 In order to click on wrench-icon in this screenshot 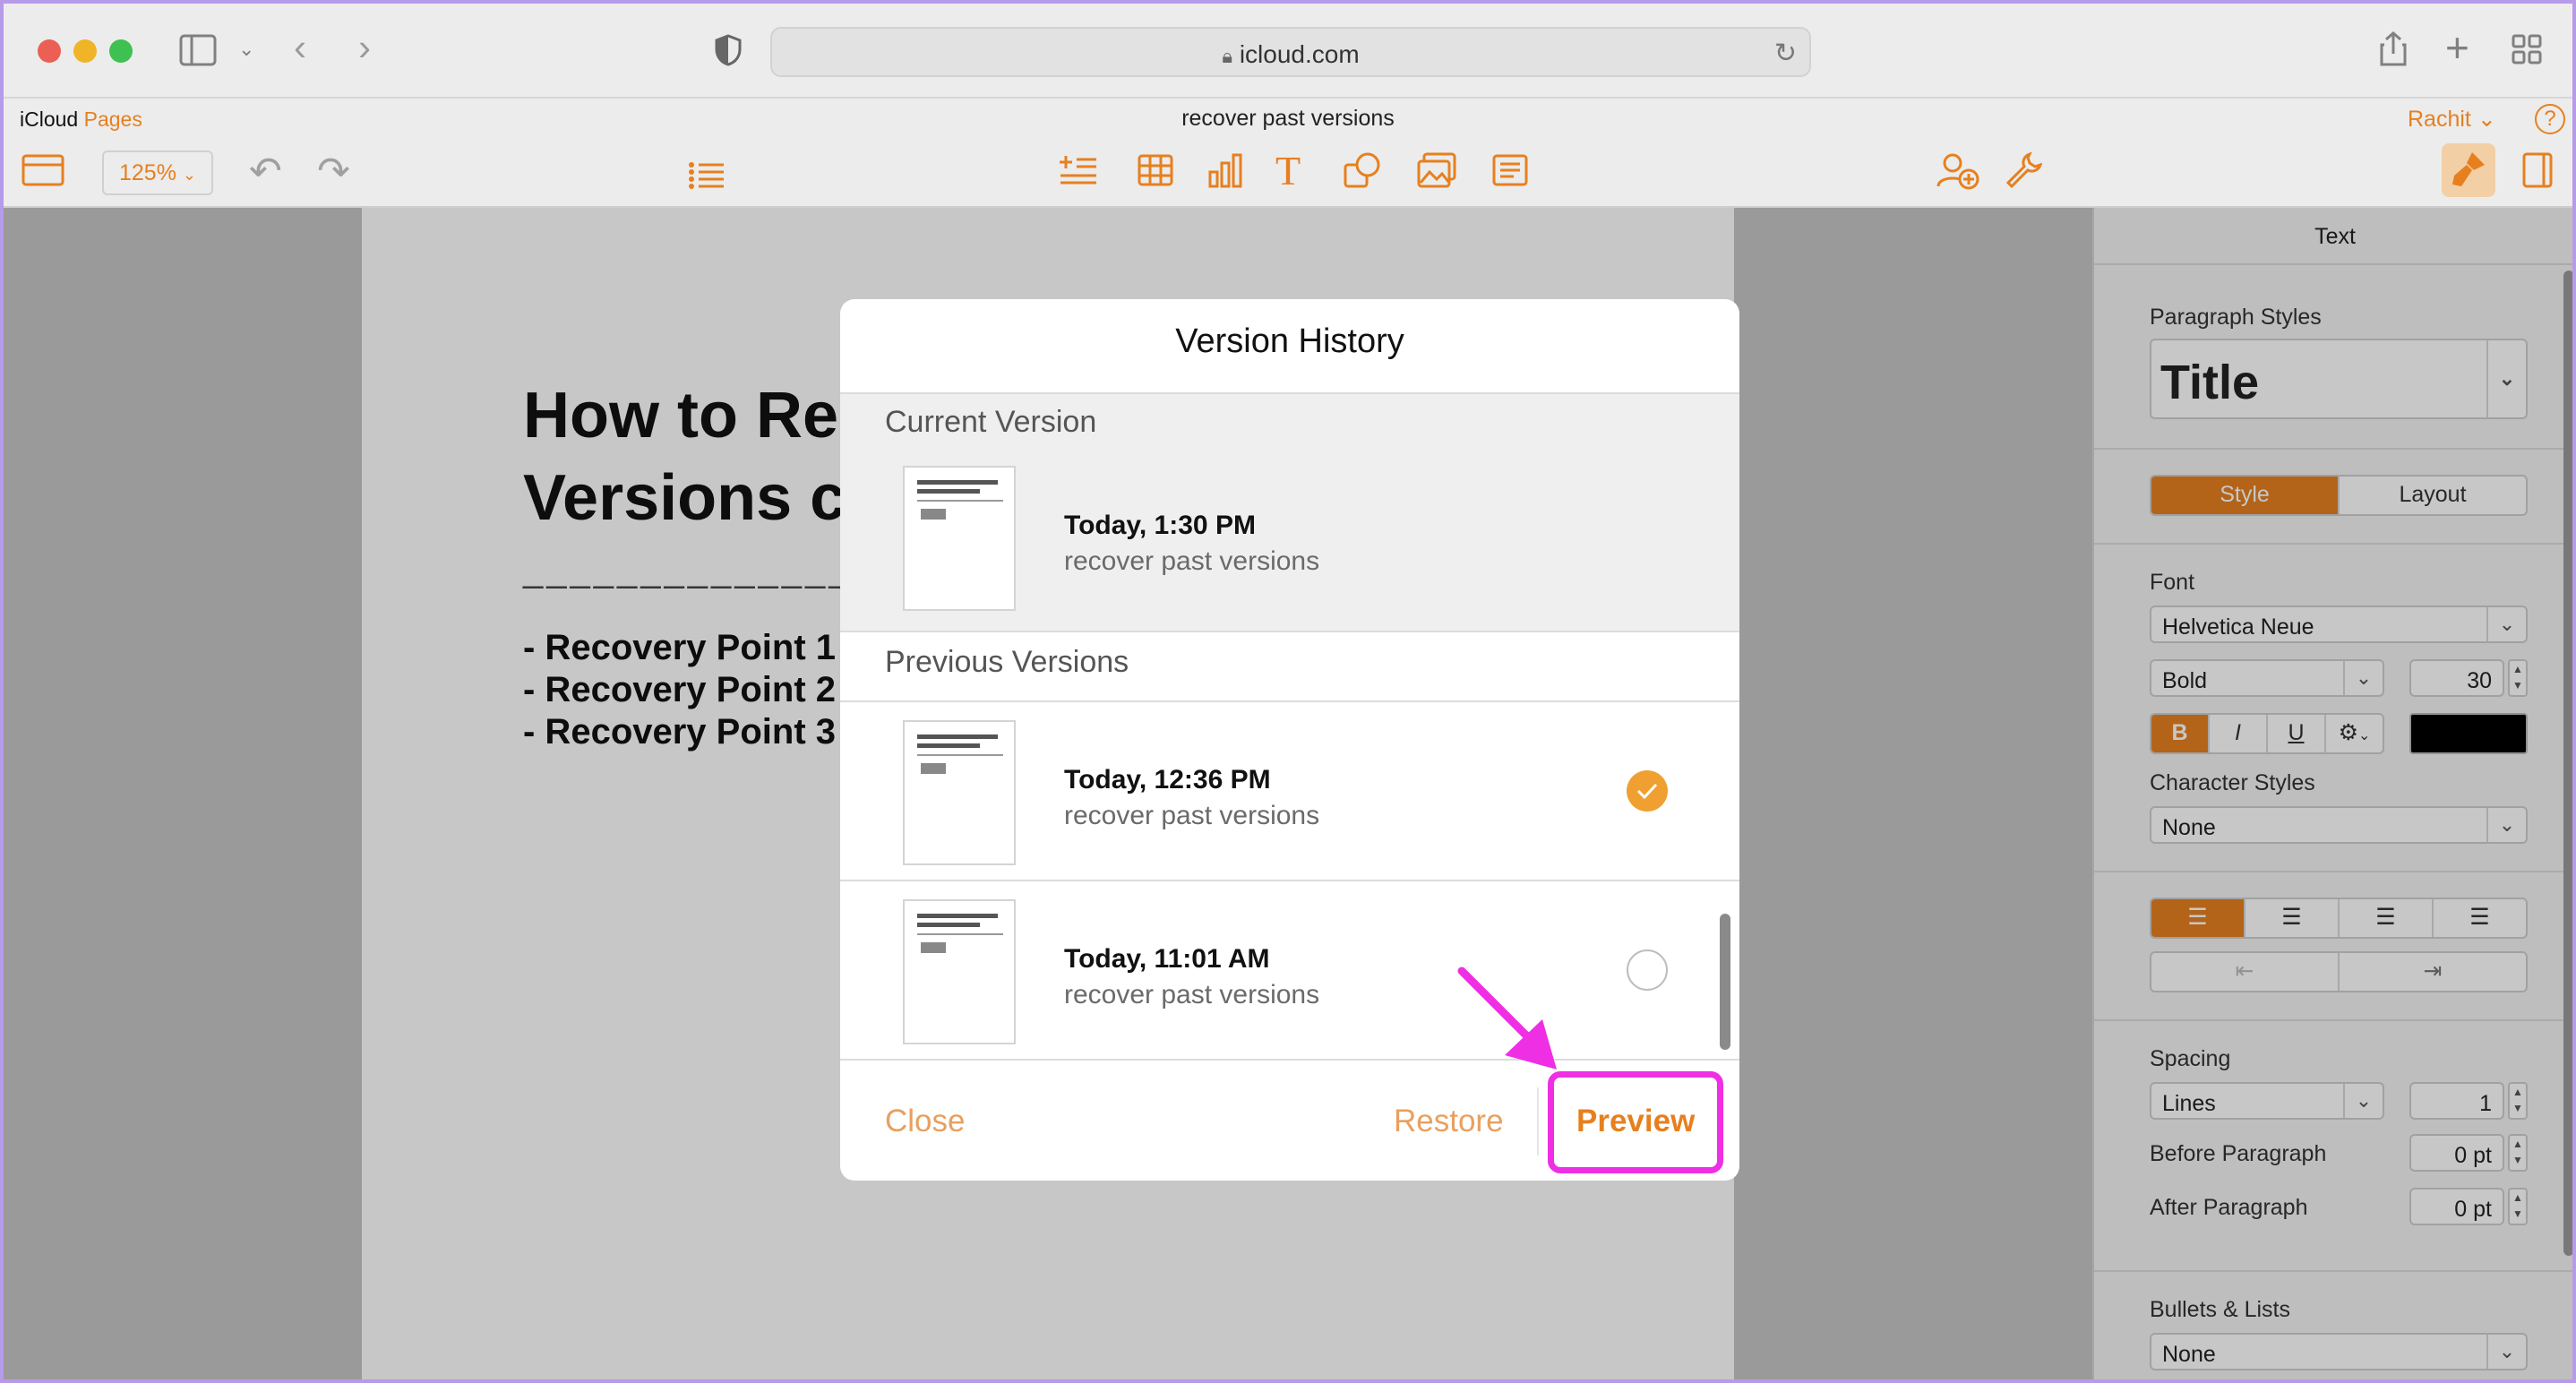, I will do `click(2024, 172)`.